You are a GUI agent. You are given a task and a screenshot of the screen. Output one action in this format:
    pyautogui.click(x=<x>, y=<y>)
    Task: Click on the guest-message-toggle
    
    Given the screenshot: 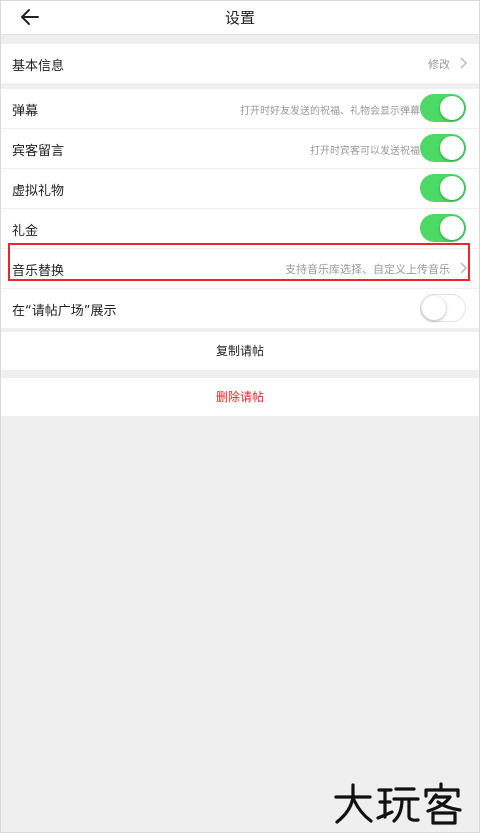 What is the action you would take?
    pyautogui.click(x=443, y=148)
    